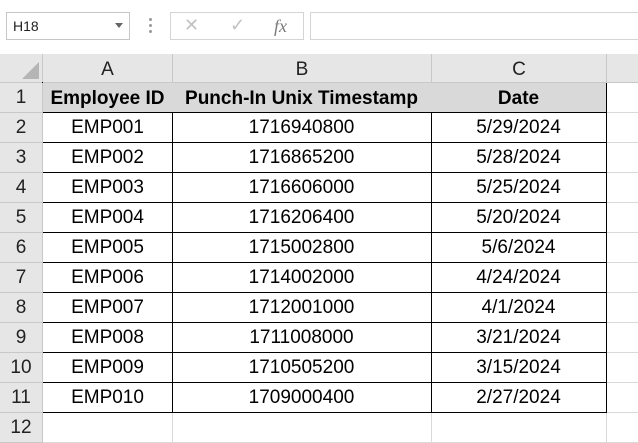 The height and width of the screenshot is (443, 638). Describe the element at coordinates (280, 26) in the screenshot. I see `insert-function-icon: fx` at that location.